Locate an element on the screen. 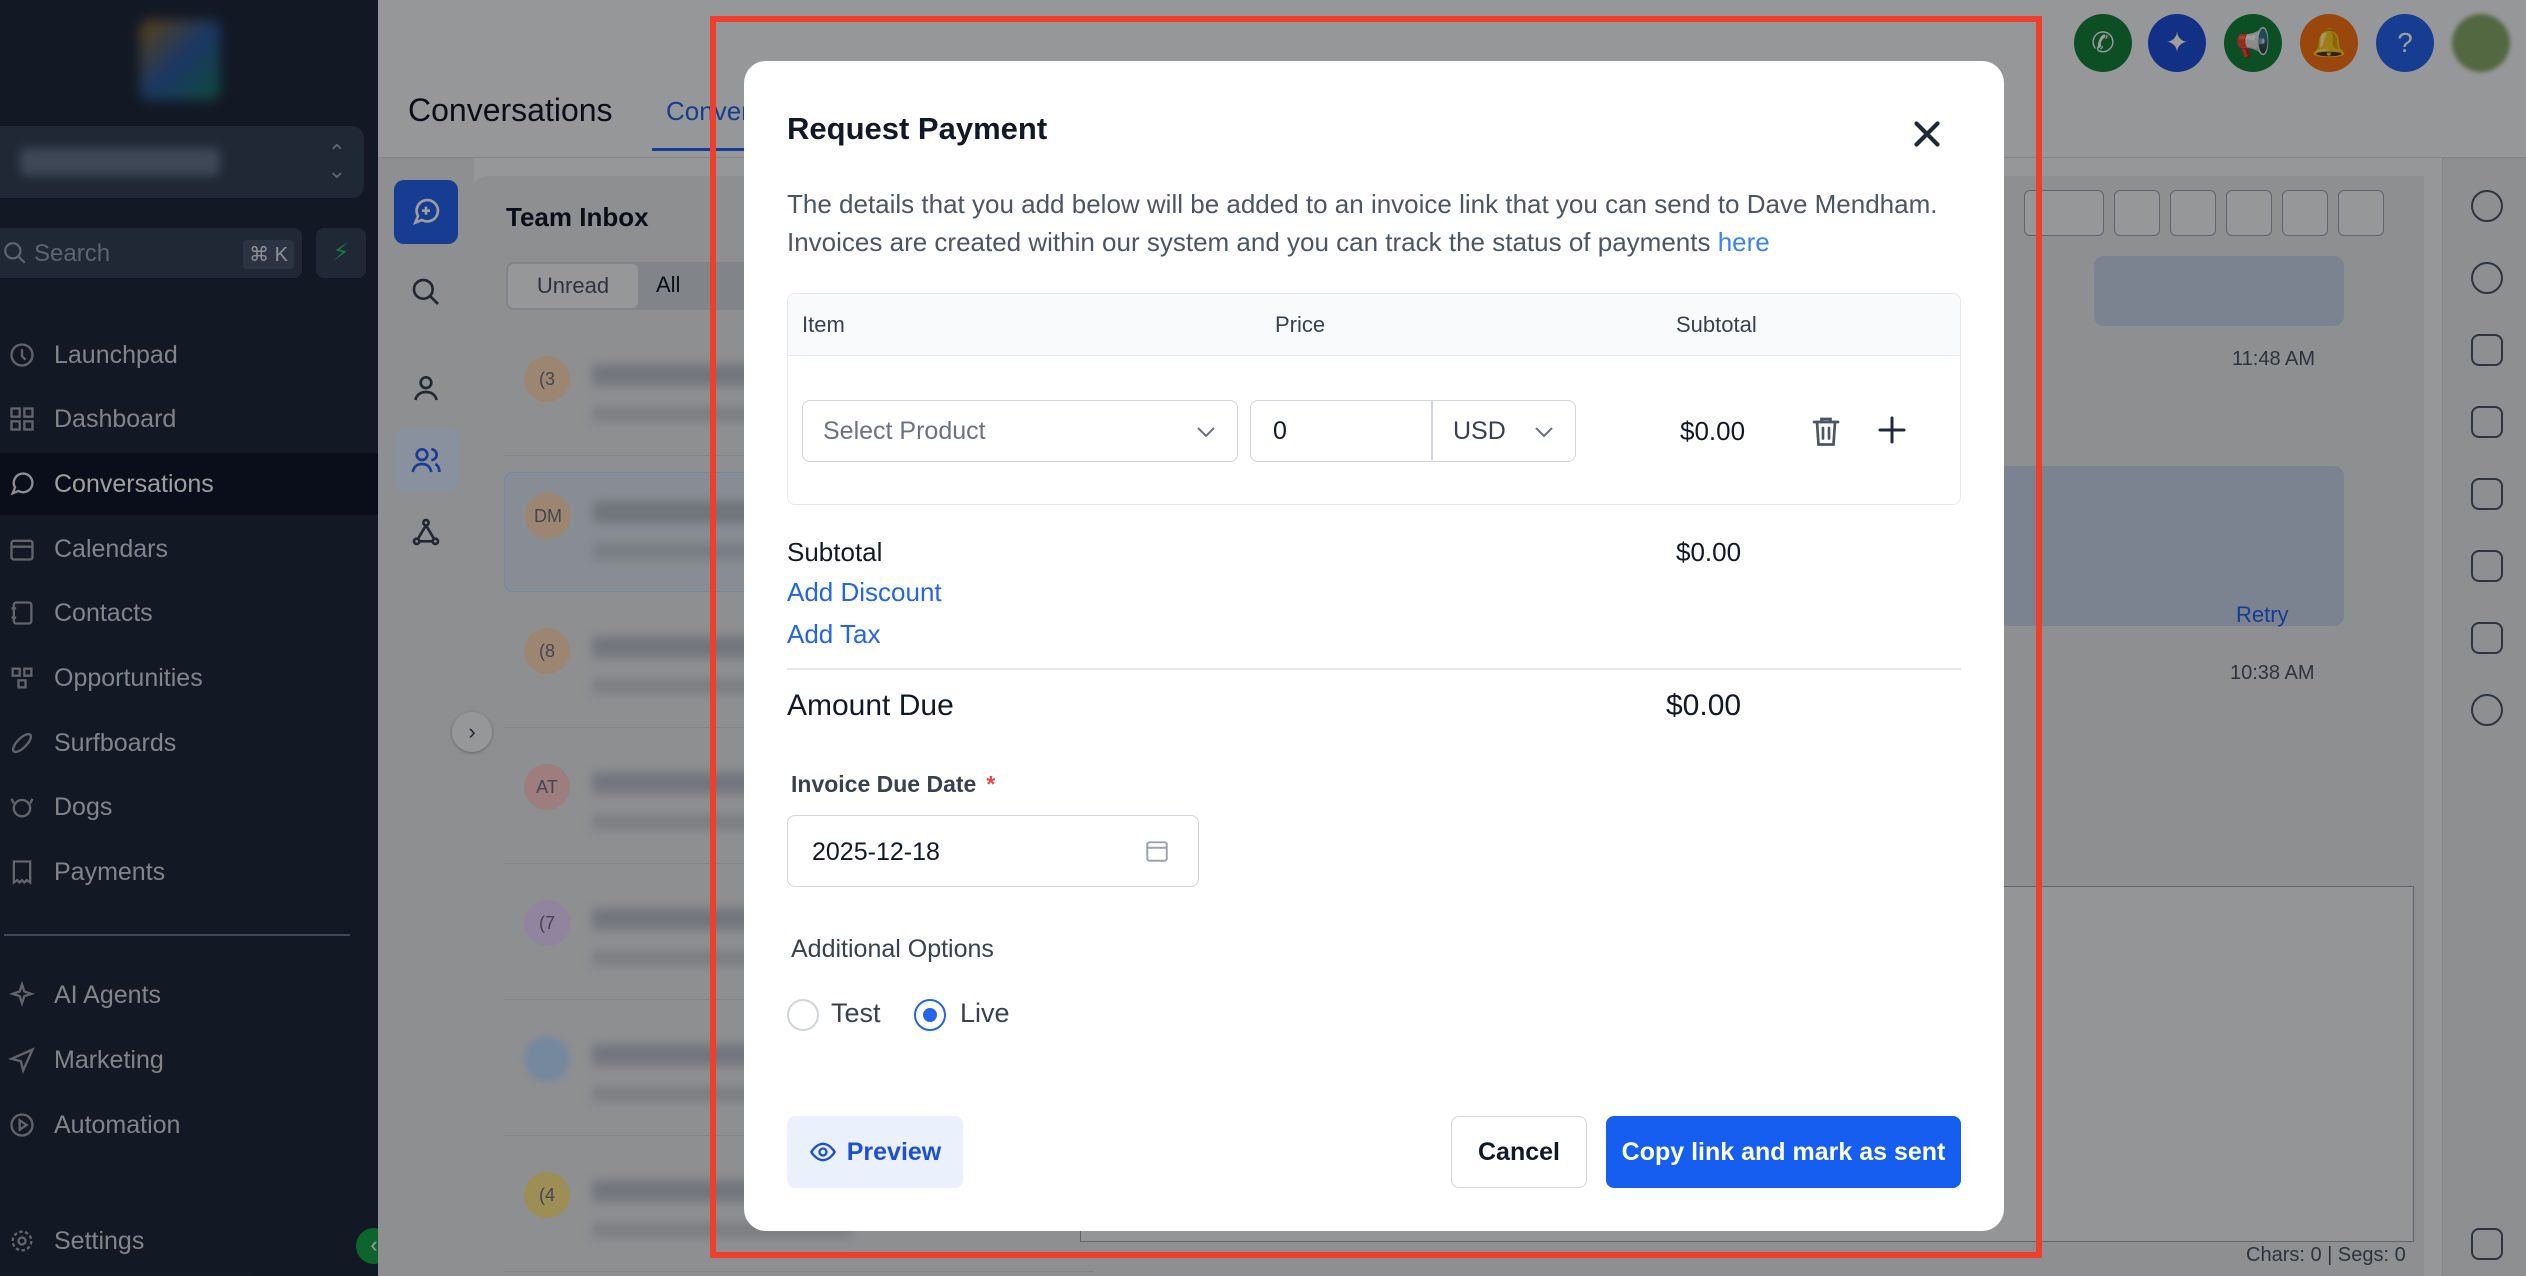  eye-icon is located at coordinates (822, 1152).